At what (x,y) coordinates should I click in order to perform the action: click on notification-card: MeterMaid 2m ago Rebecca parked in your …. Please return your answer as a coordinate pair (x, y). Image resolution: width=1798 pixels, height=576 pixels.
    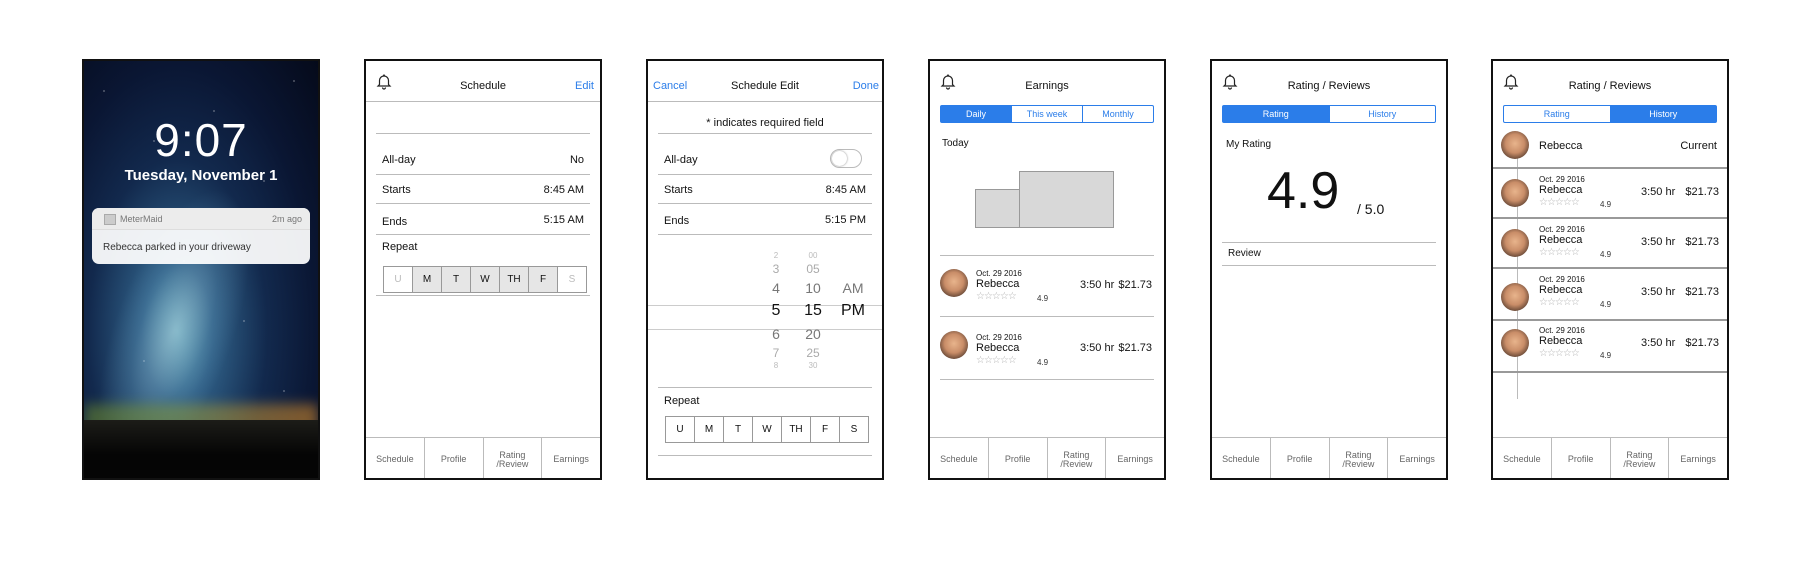
    Looking at the image, I should click on (201, 236).